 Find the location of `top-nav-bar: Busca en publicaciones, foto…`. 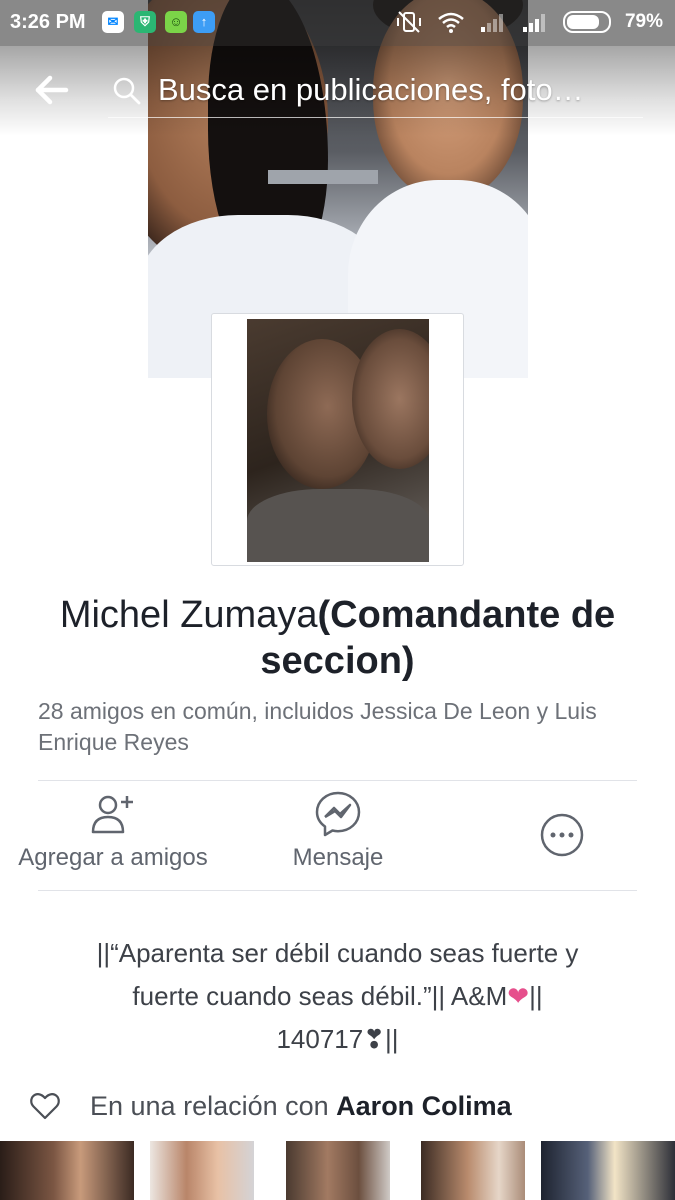

top-nav-bar: Busca en publicaciones, foto… is located at coordinates (337, 91).